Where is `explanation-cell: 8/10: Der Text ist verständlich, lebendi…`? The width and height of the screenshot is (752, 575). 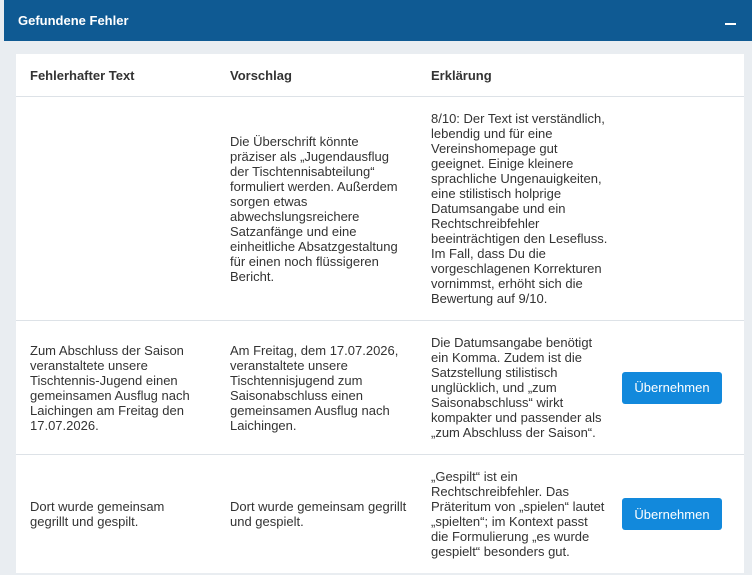
explanation-cell: 8/10: Der Text ist verständlich, lebendi… is located at coordinates (517, 208).